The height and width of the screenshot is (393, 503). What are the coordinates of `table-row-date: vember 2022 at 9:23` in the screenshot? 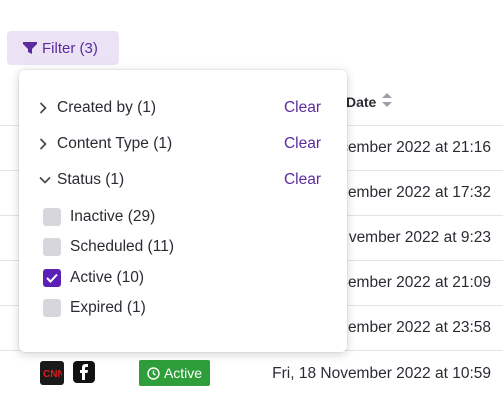 It's located at (419, 237).